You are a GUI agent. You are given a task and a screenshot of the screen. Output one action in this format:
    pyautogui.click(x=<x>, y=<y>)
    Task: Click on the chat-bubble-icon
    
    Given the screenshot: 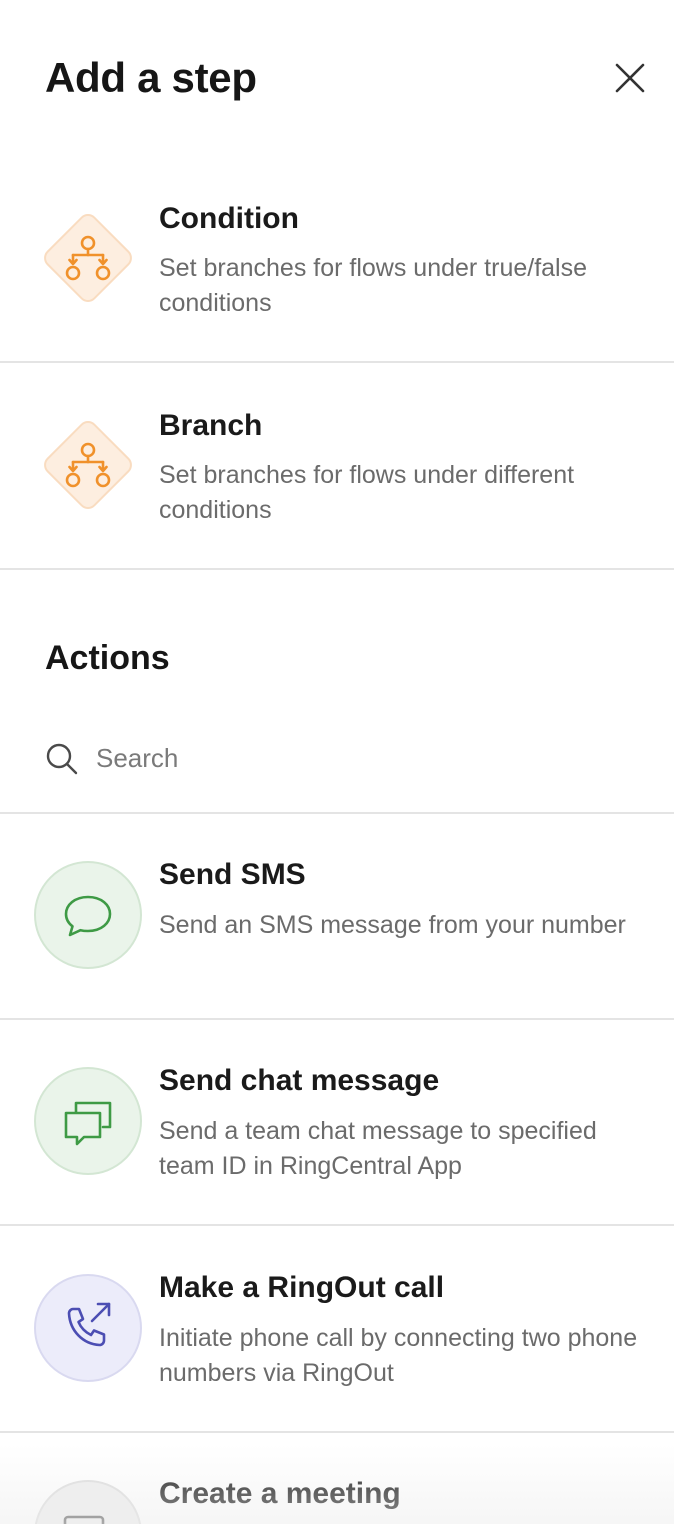 What is the action you would take?
    pyautogui.click(x=88, y=915)
    